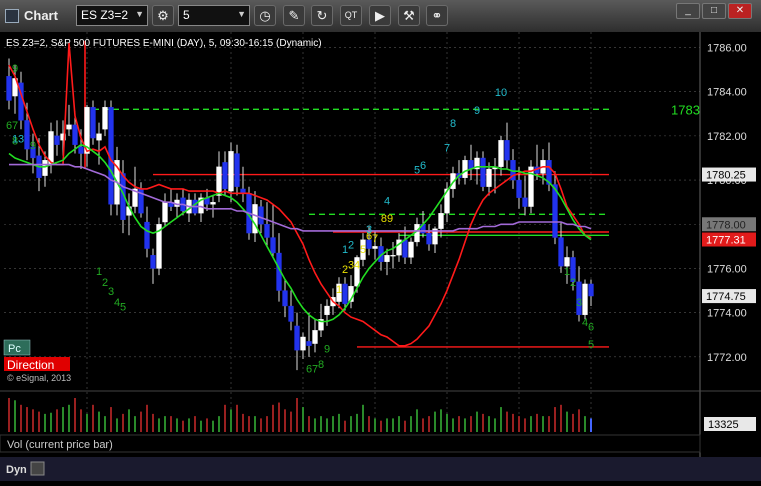 This screenshot has height=486, width=761. Describe the element at coordinates (477, 111) in the screenshot. I see `count-label: 9` at that location.